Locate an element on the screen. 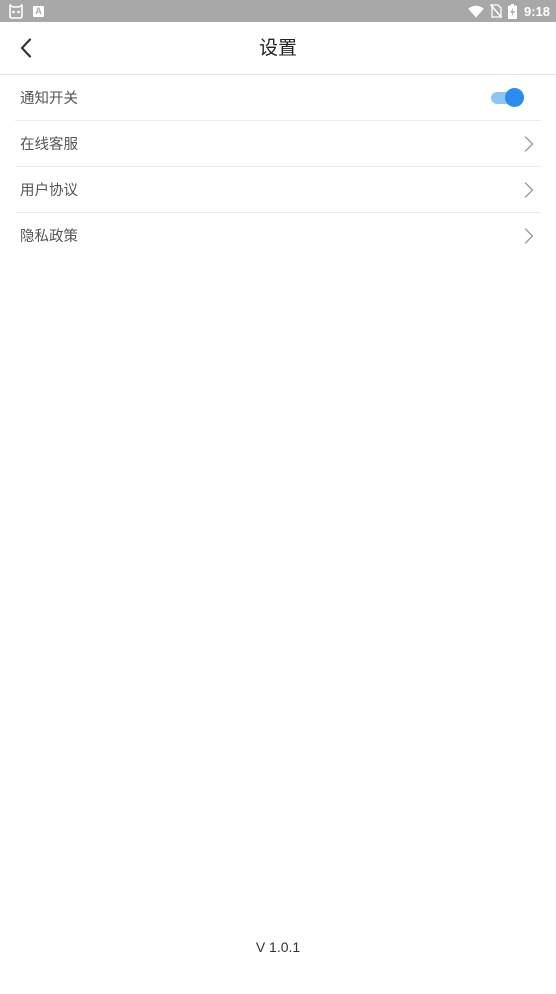 The height and width of the screenshot is (994, 556). settings-item-notification-switch: 通知开关 is located at coordinates (278, 98).